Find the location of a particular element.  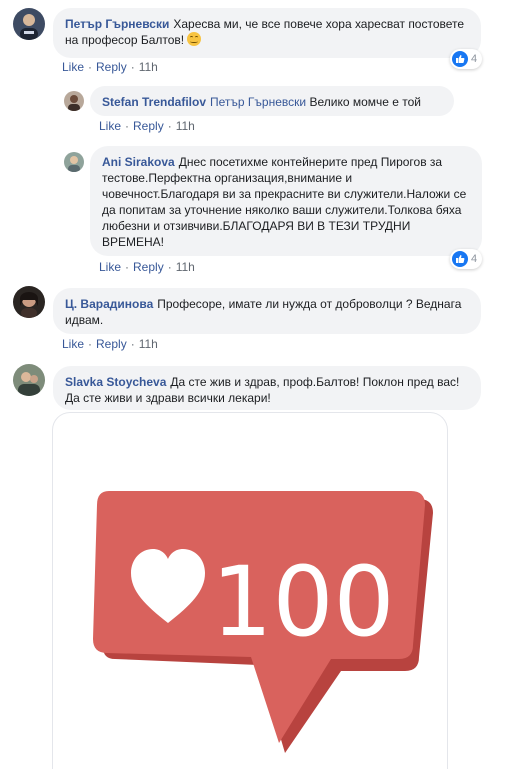

comment-text: Велико момче е той is located at coordinates (365, 102).